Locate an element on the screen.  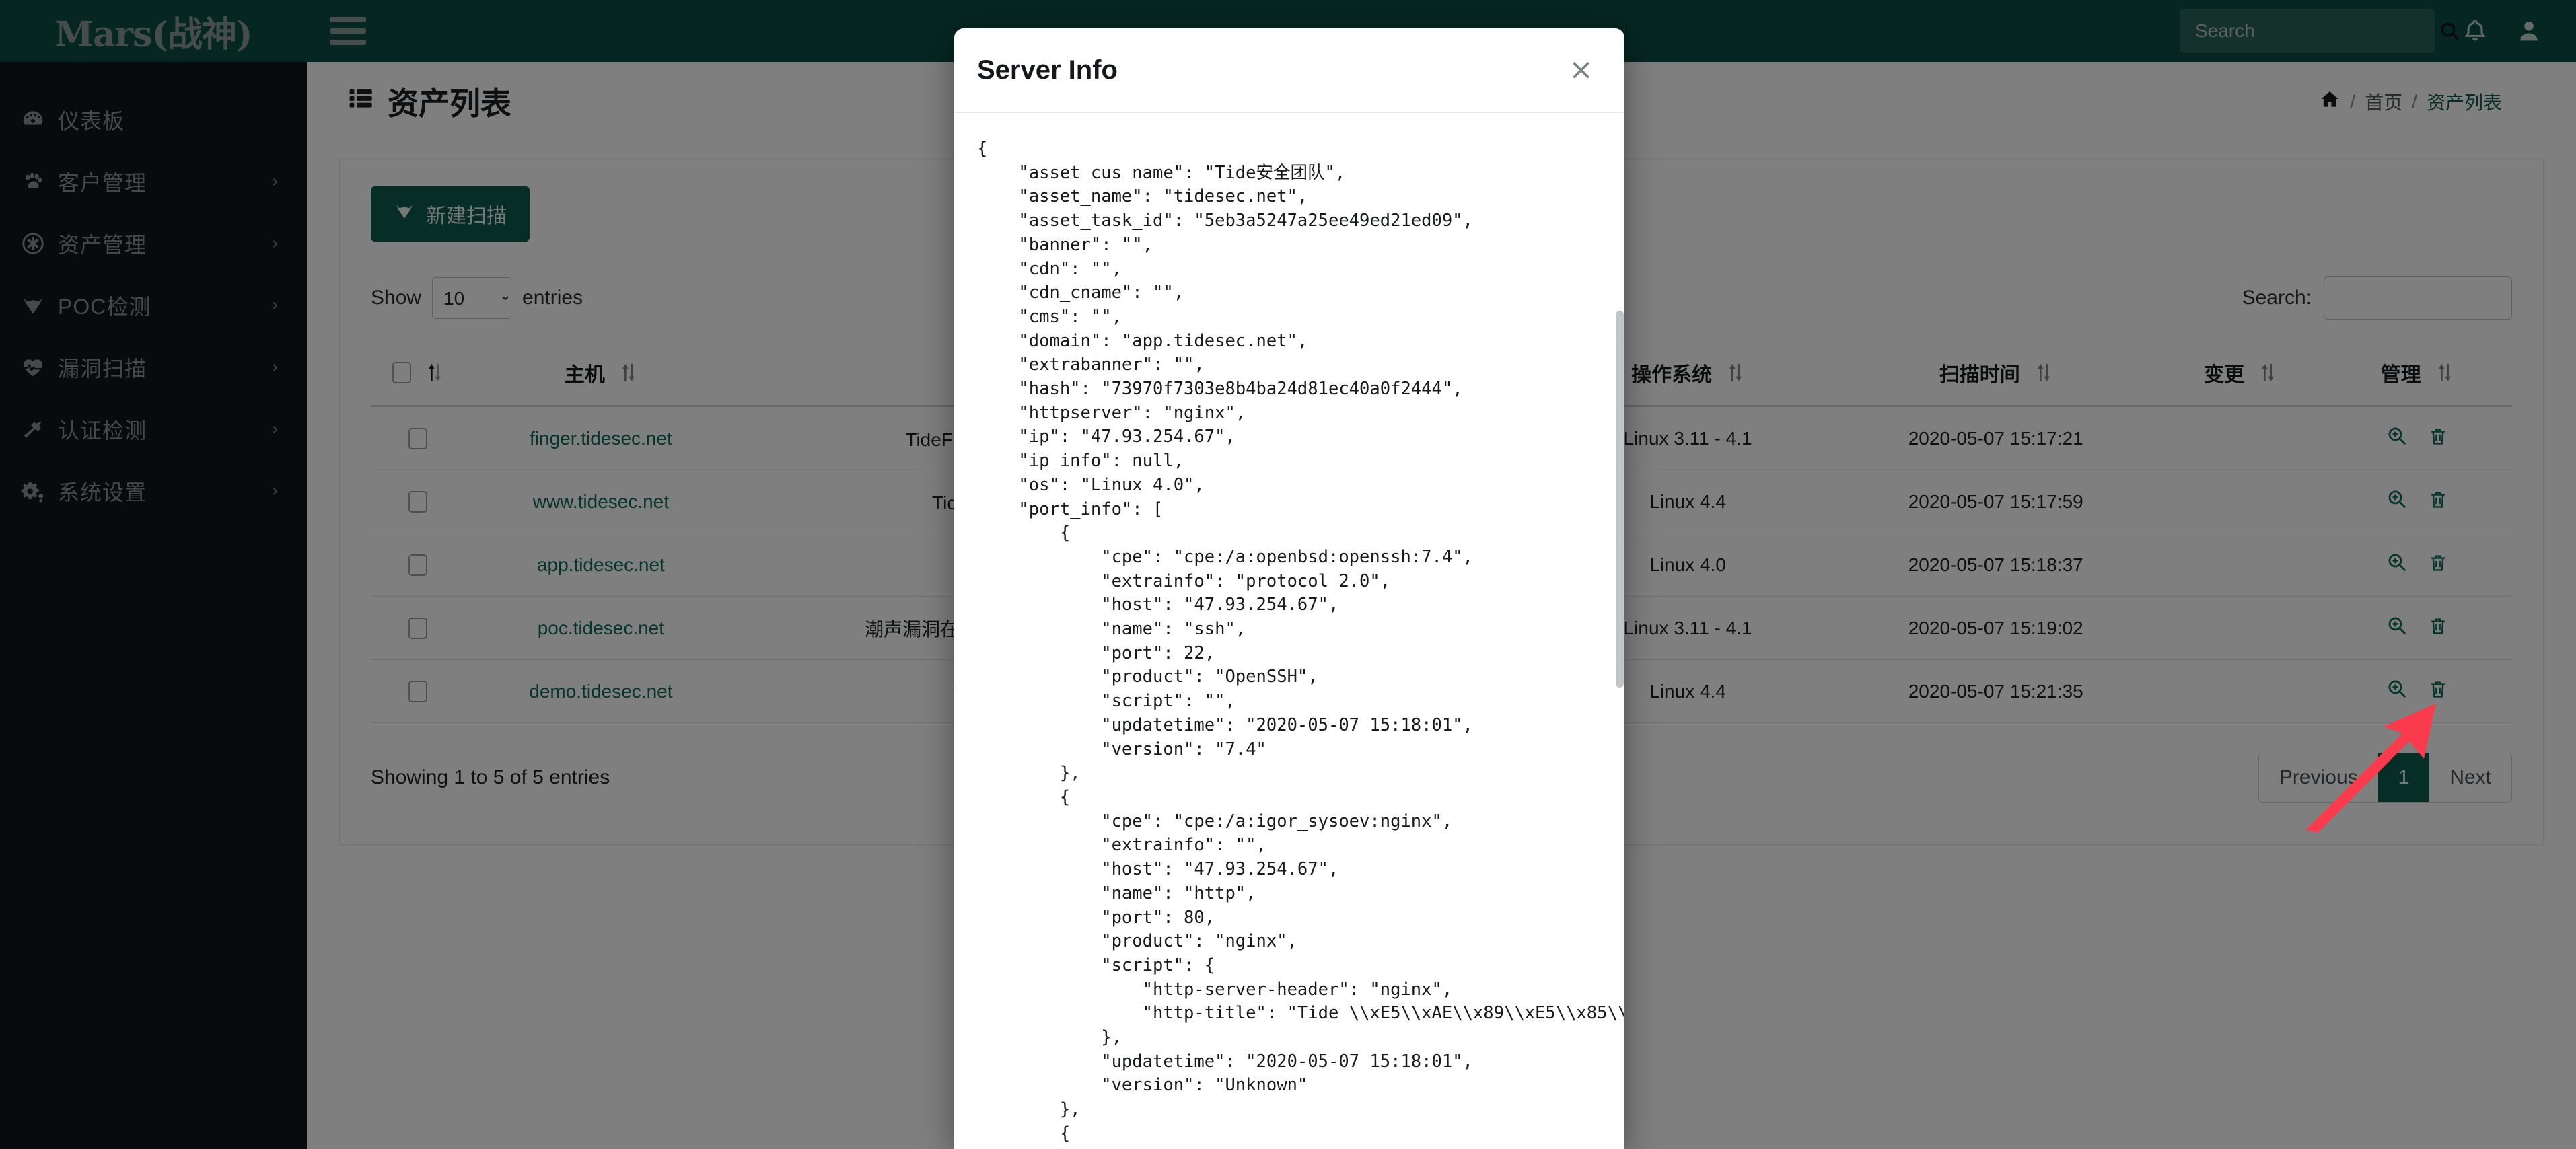
close-icon: × is located at coordinates (1581, 70).